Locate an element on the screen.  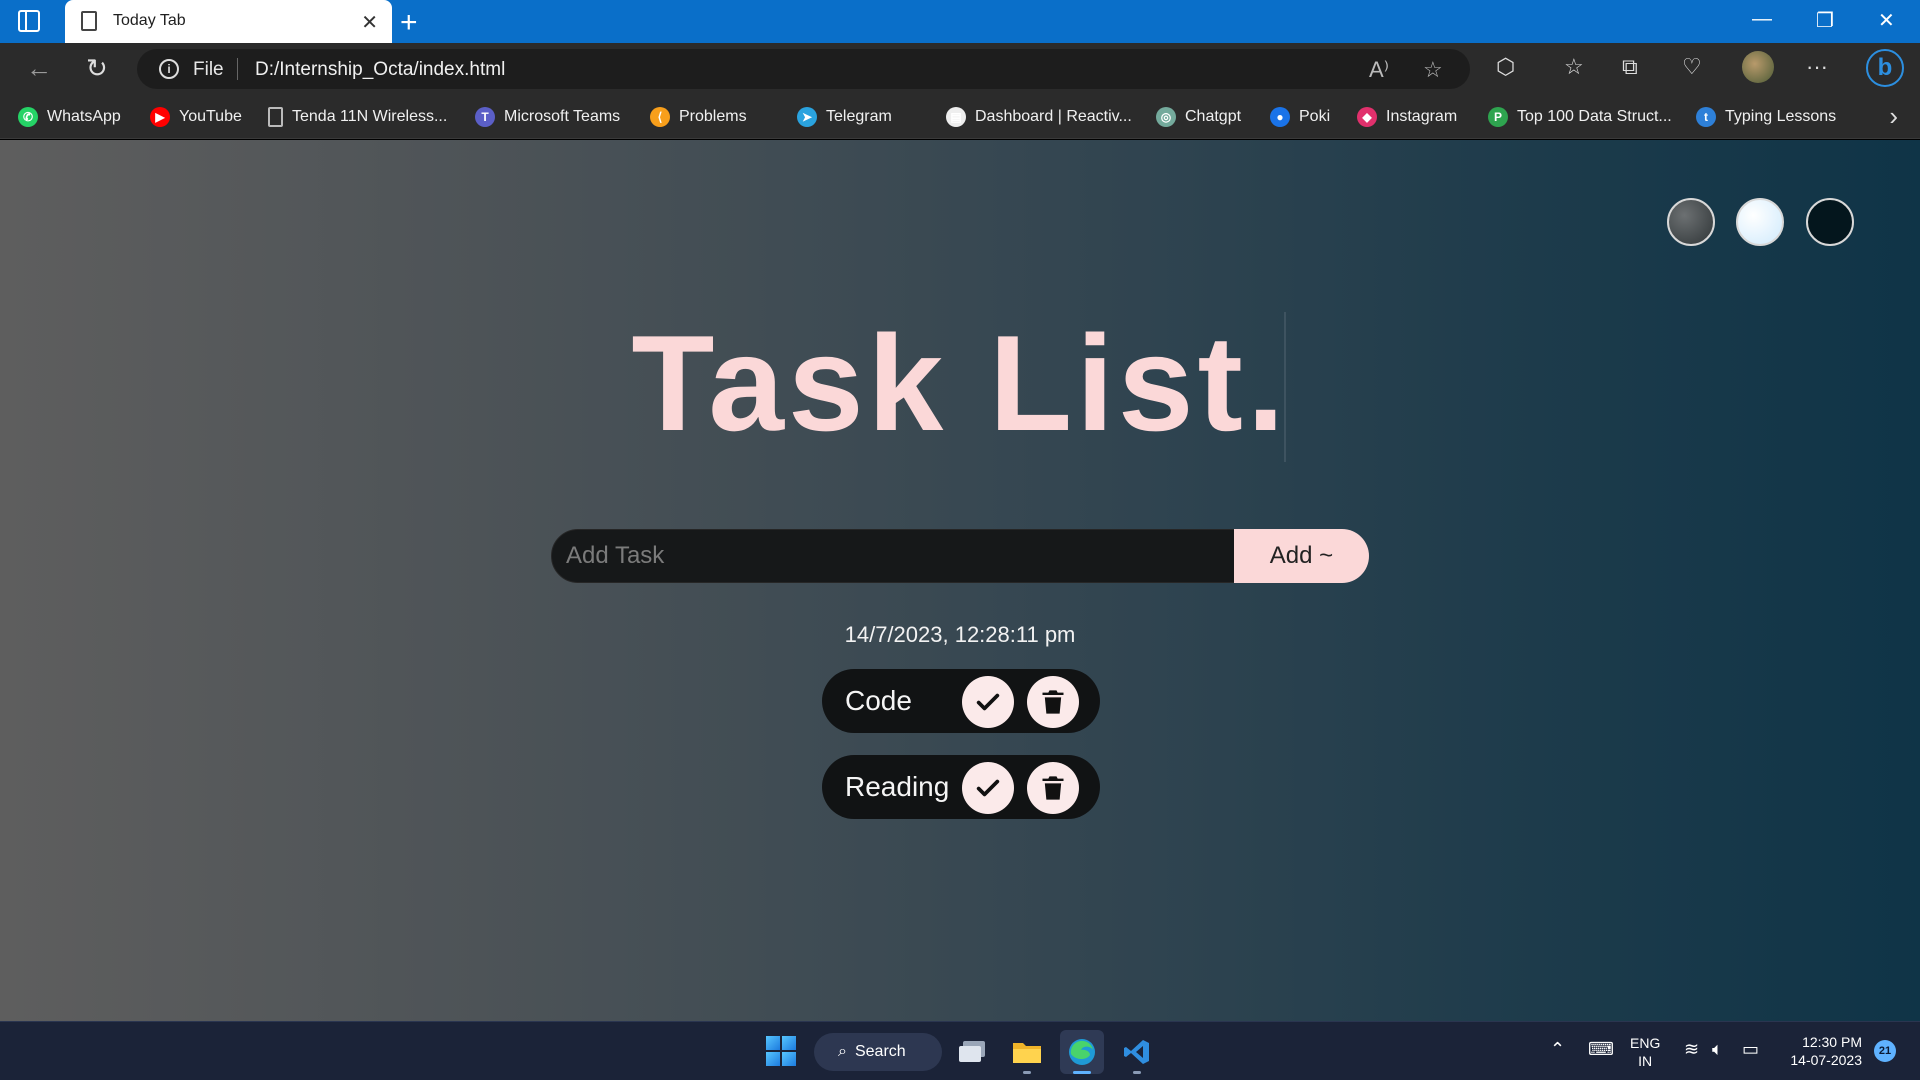
document-icon is located at coordinates (89, 21).